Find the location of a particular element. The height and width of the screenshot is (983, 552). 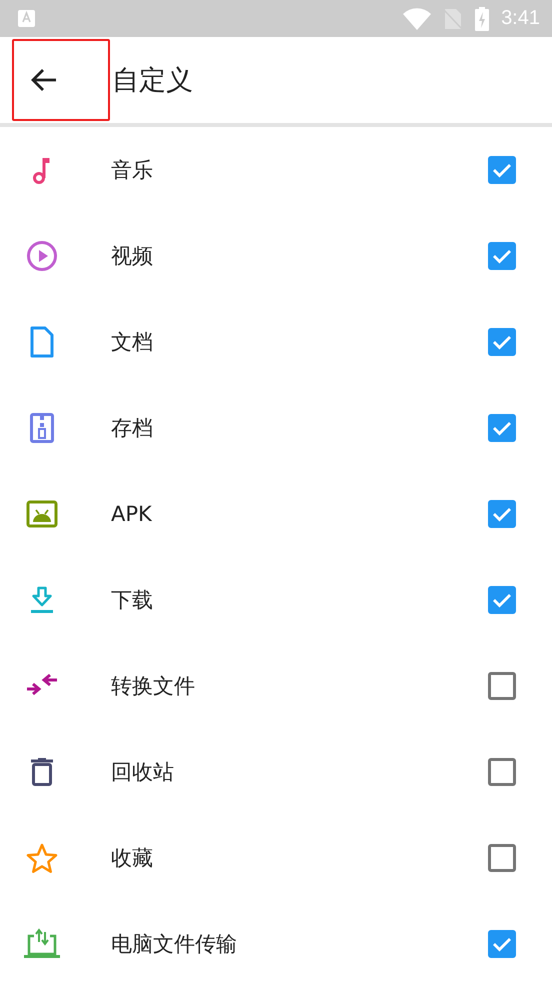

back-arrow-icon is located at coordinates (44, 80).